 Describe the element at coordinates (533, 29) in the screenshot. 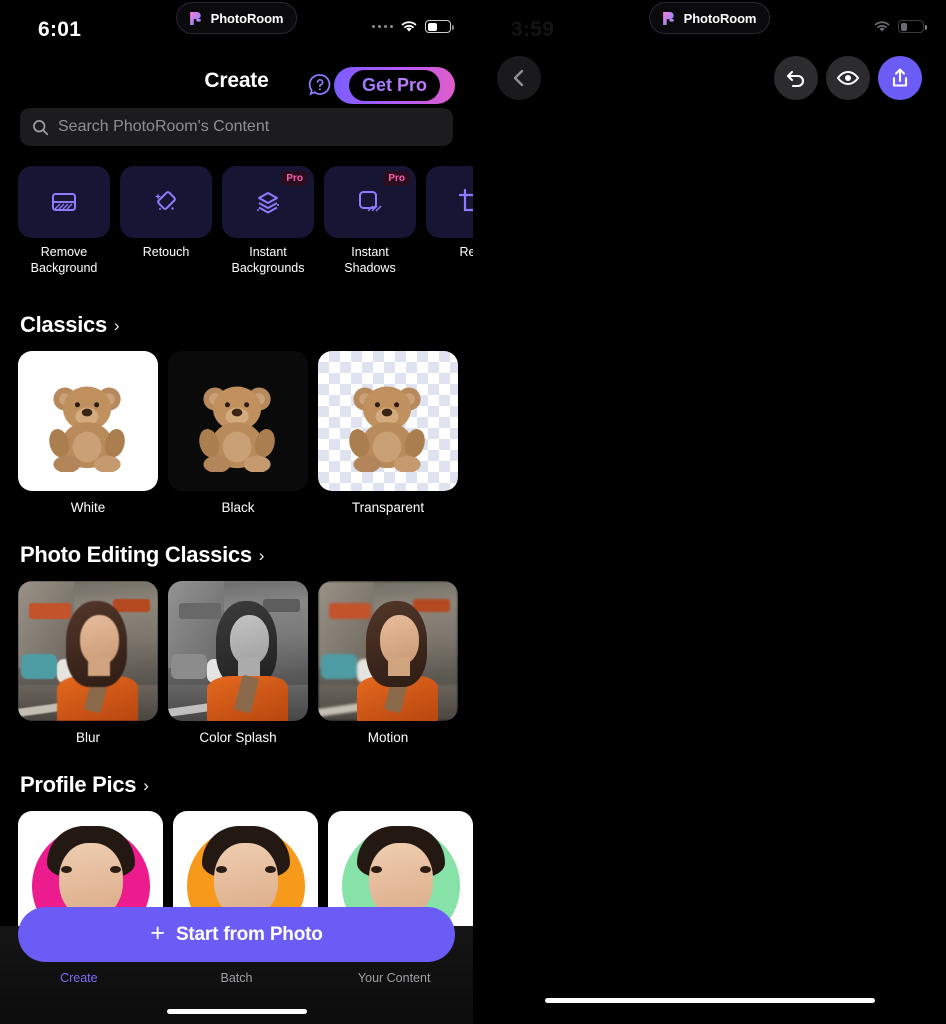

I see `status-time: 3:59` at that location.